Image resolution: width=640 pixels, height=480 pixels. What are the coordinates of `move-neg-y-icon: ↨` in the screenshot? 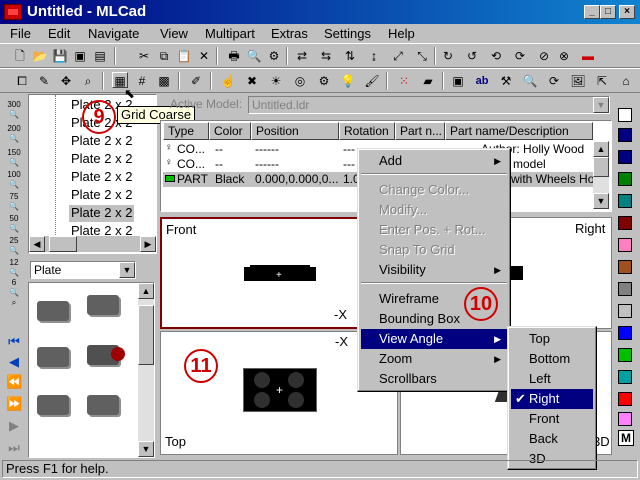 It's located at (374, 56).